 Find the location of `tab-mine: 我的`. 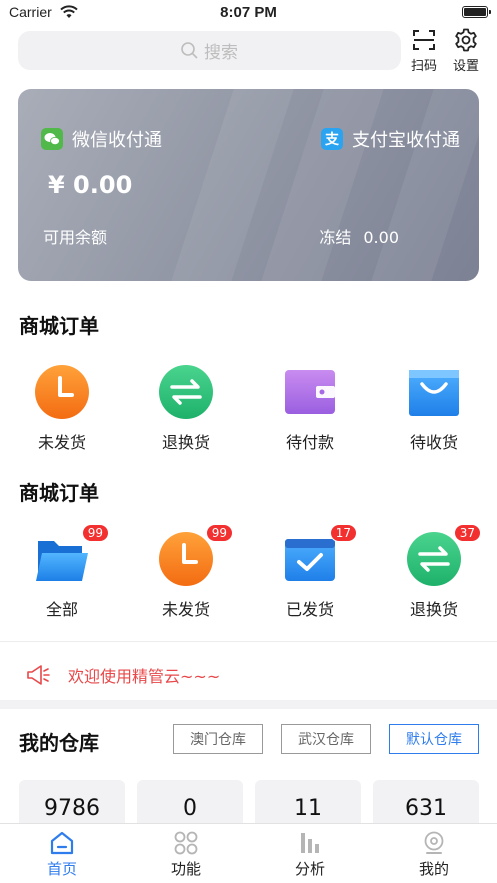

tab-mine: 我的 is located at coordinates (434, 854).